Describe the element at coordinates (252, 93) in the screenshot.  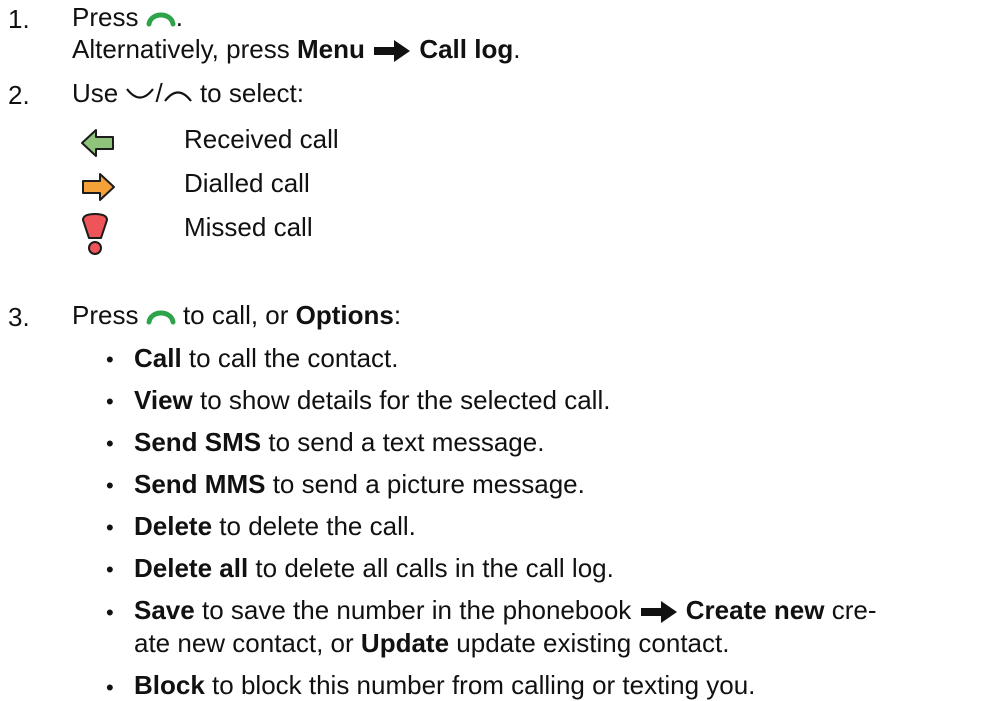
I see `step-2-suffix: to select:` at that location.